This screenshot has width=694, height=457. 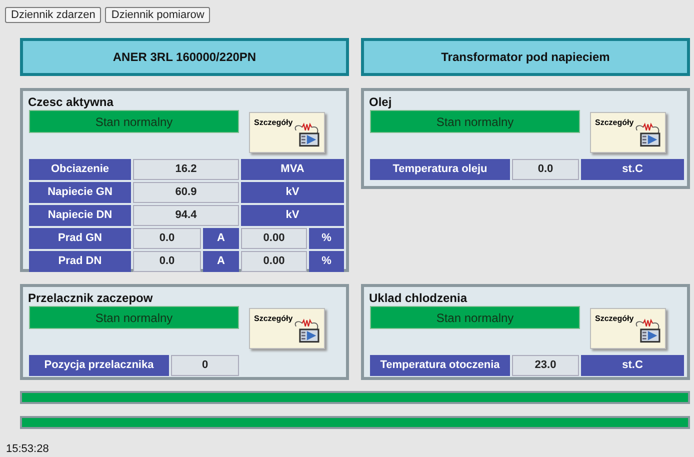 What do you see at coordinates (80, 192) in the screenshot?
I see `parameter-label: Napiecie GN` at bounding box center [80, 192].